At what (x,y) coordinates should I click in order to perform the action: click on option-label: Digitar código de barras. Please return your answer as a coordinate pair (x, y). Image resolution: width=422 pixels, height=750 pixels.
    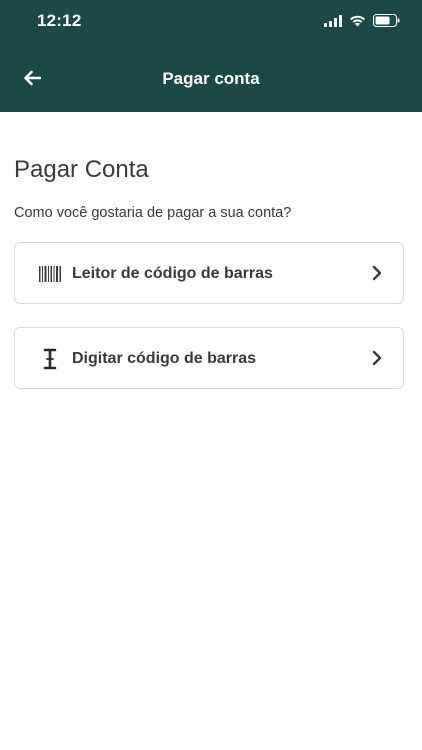
    Looking at the image, I should click on (164, 358).